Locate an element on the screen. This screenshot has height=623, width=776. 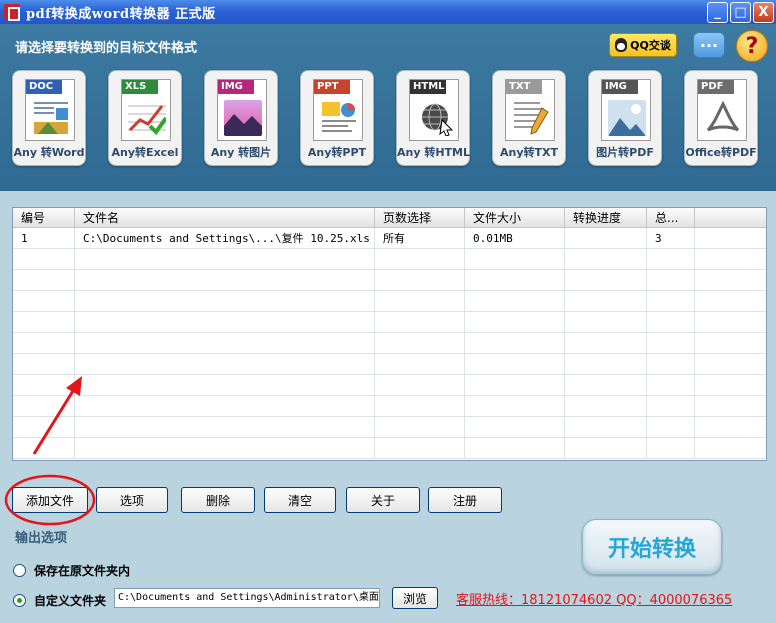
column-header-progress: 转换进度 is located at coordinates (606, 217).